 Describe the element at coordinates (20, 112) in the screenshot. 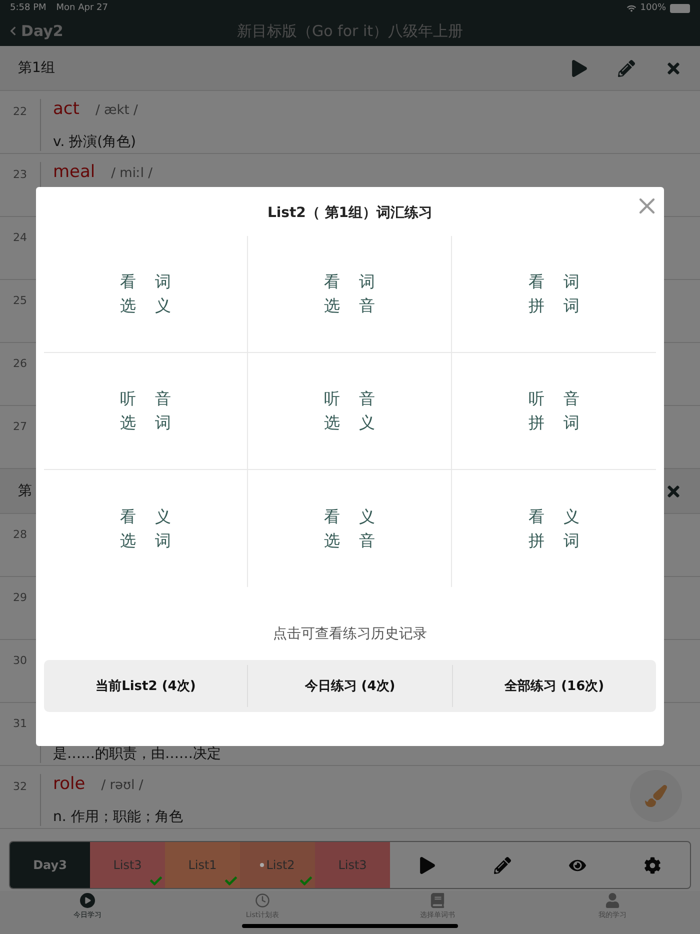

I see `word-number: 22` at that location.